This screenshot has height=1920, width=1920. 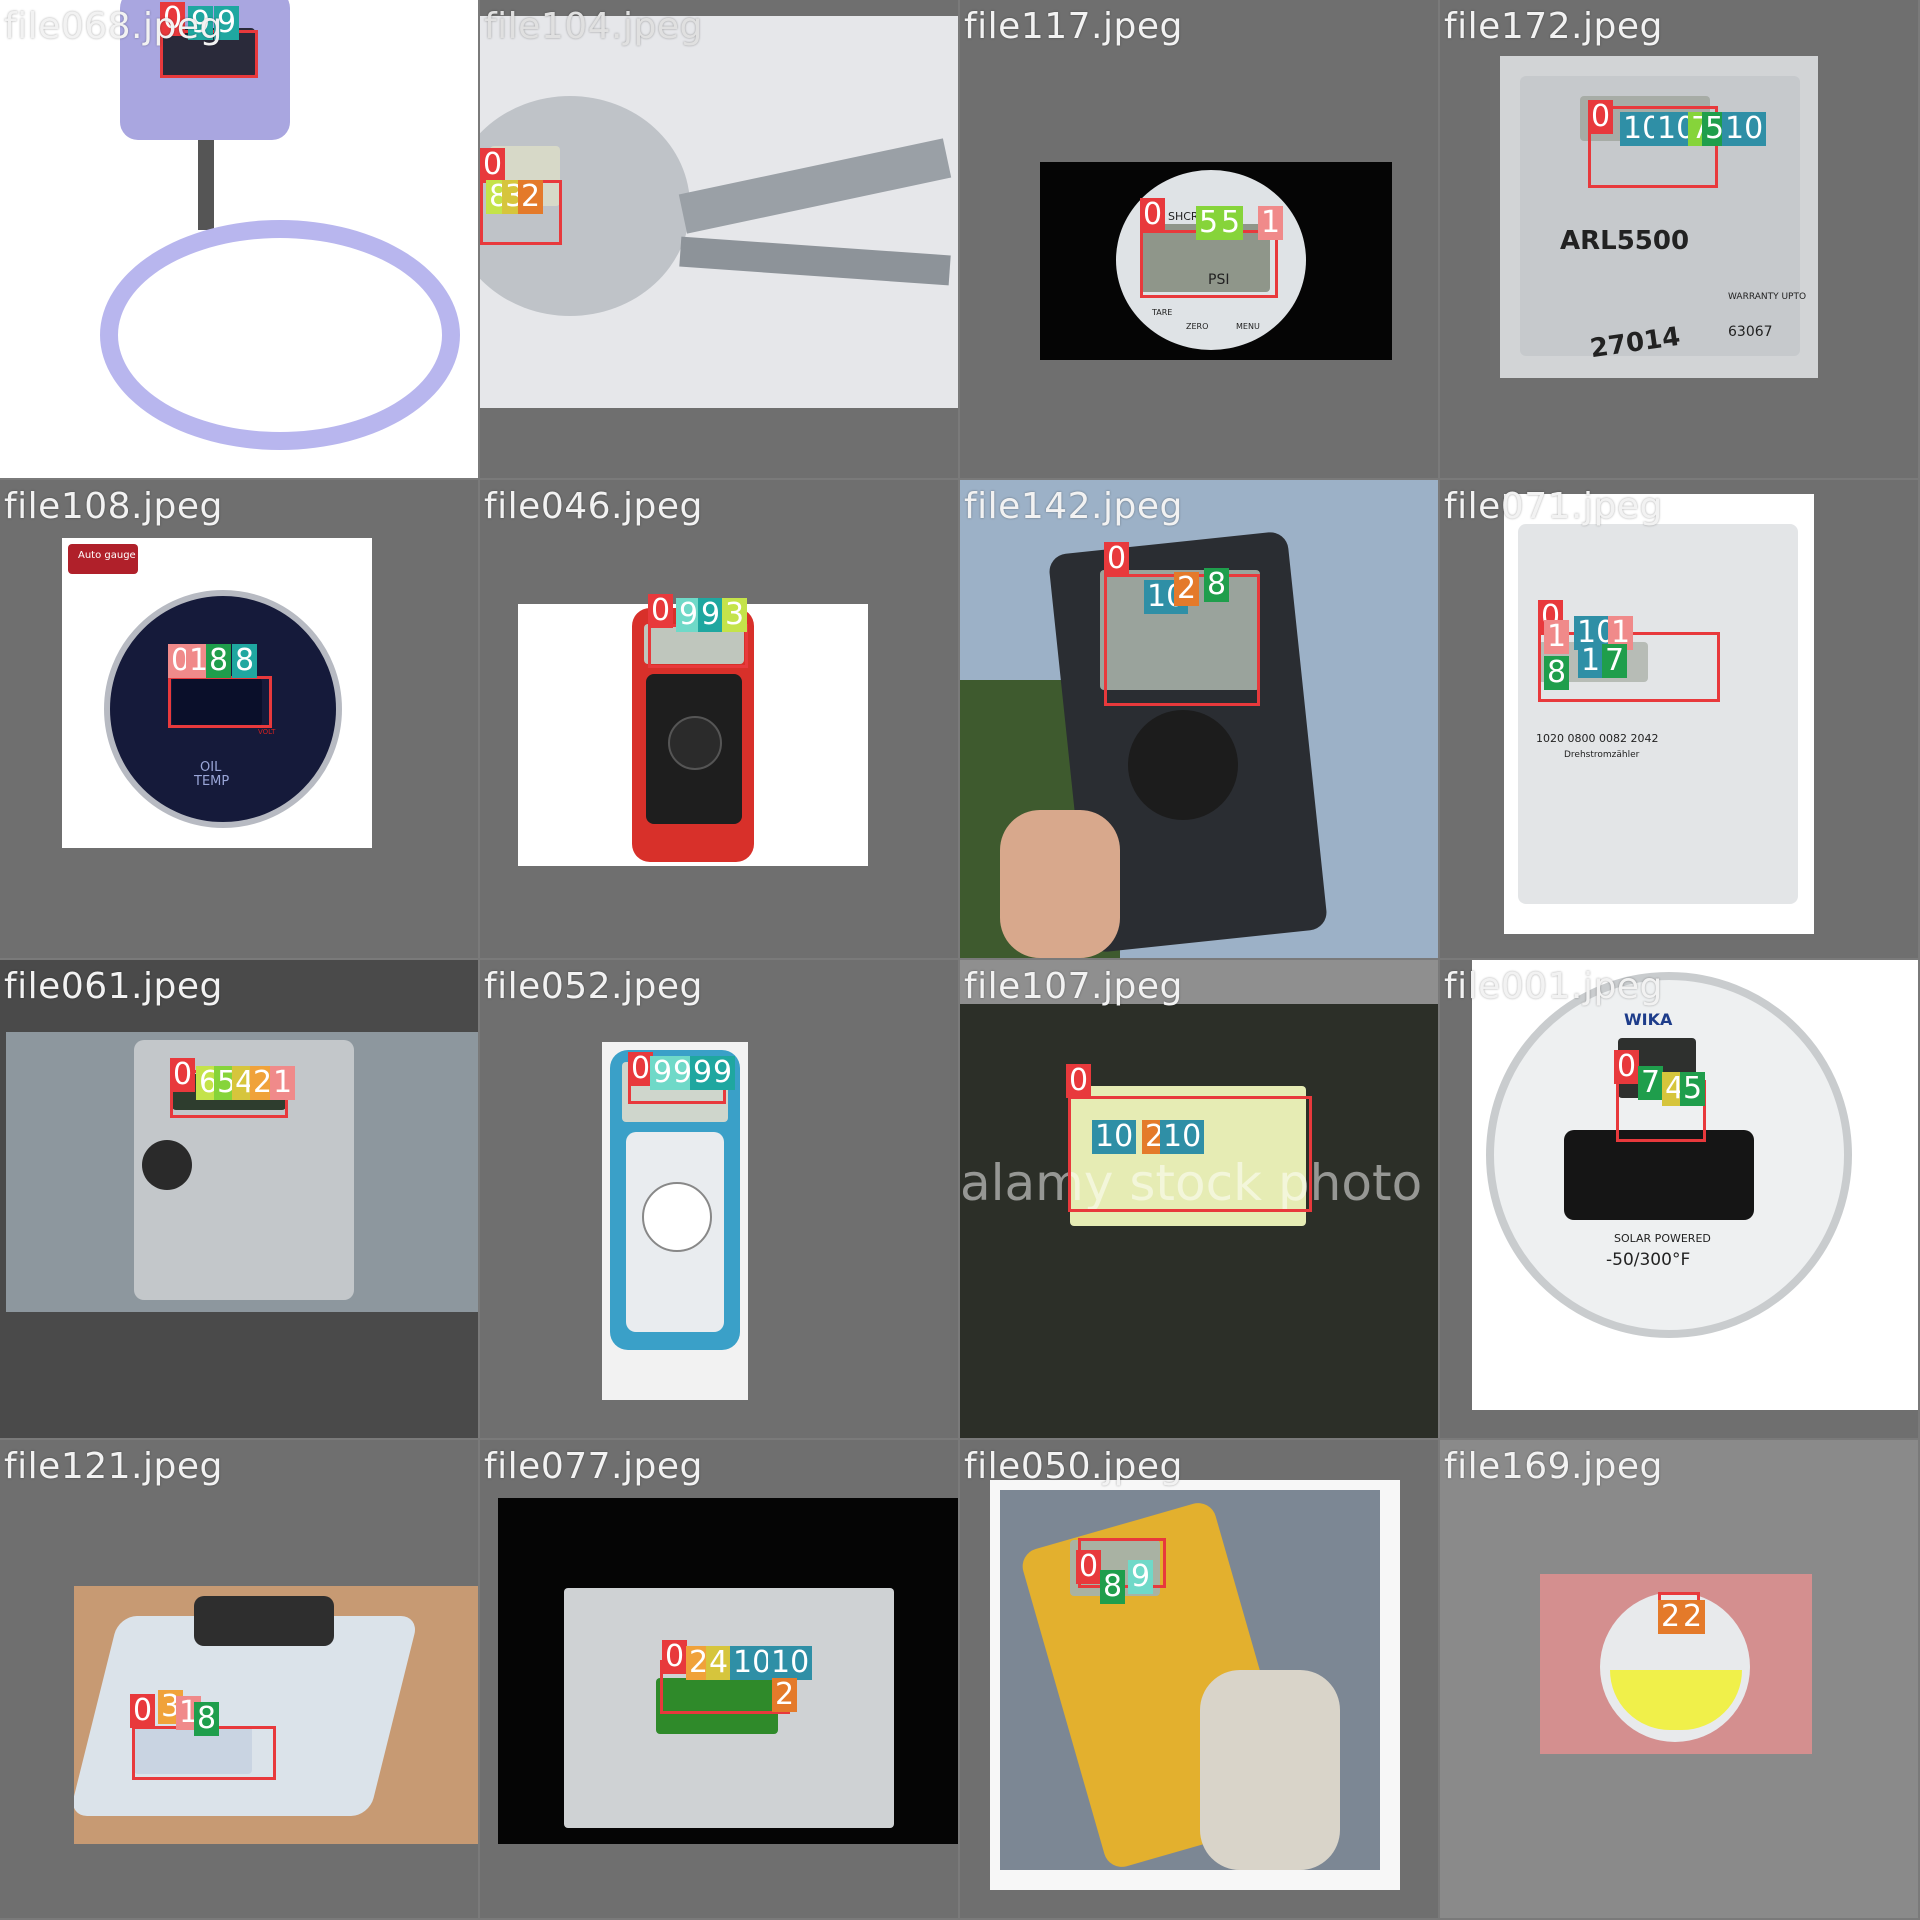 I want to click on tile-file077: 0 2 4 10 10 2 file077.jpeg, so click(x=719, y=1679).